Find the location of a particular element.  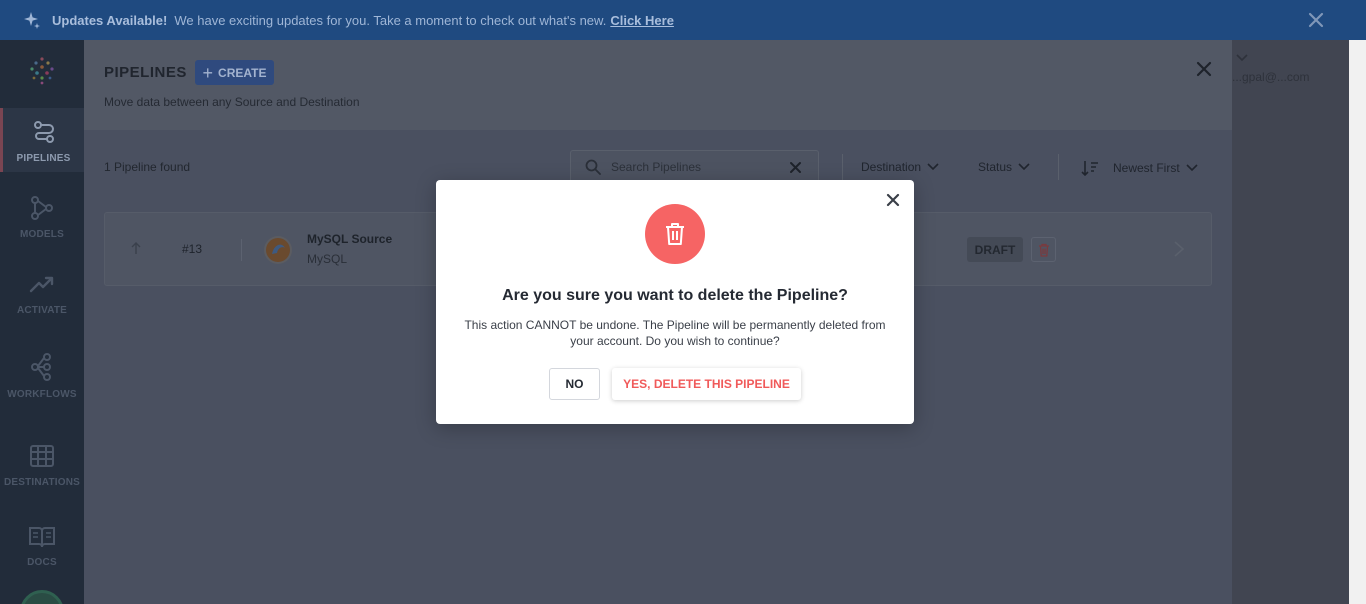

pipeline-count: 1 Pipeline found is located at coordinates (147, 167).